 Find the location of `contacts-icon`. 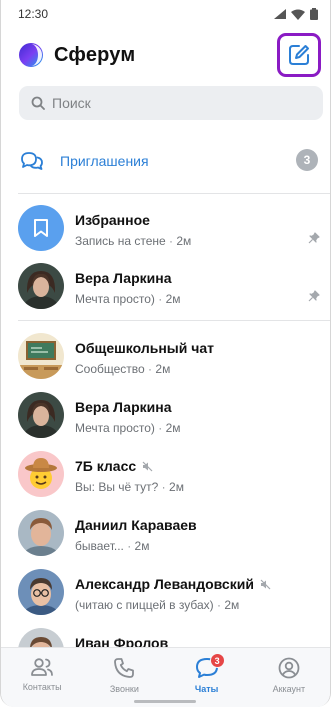

contacts-icon is located at coordinates (42, 667).